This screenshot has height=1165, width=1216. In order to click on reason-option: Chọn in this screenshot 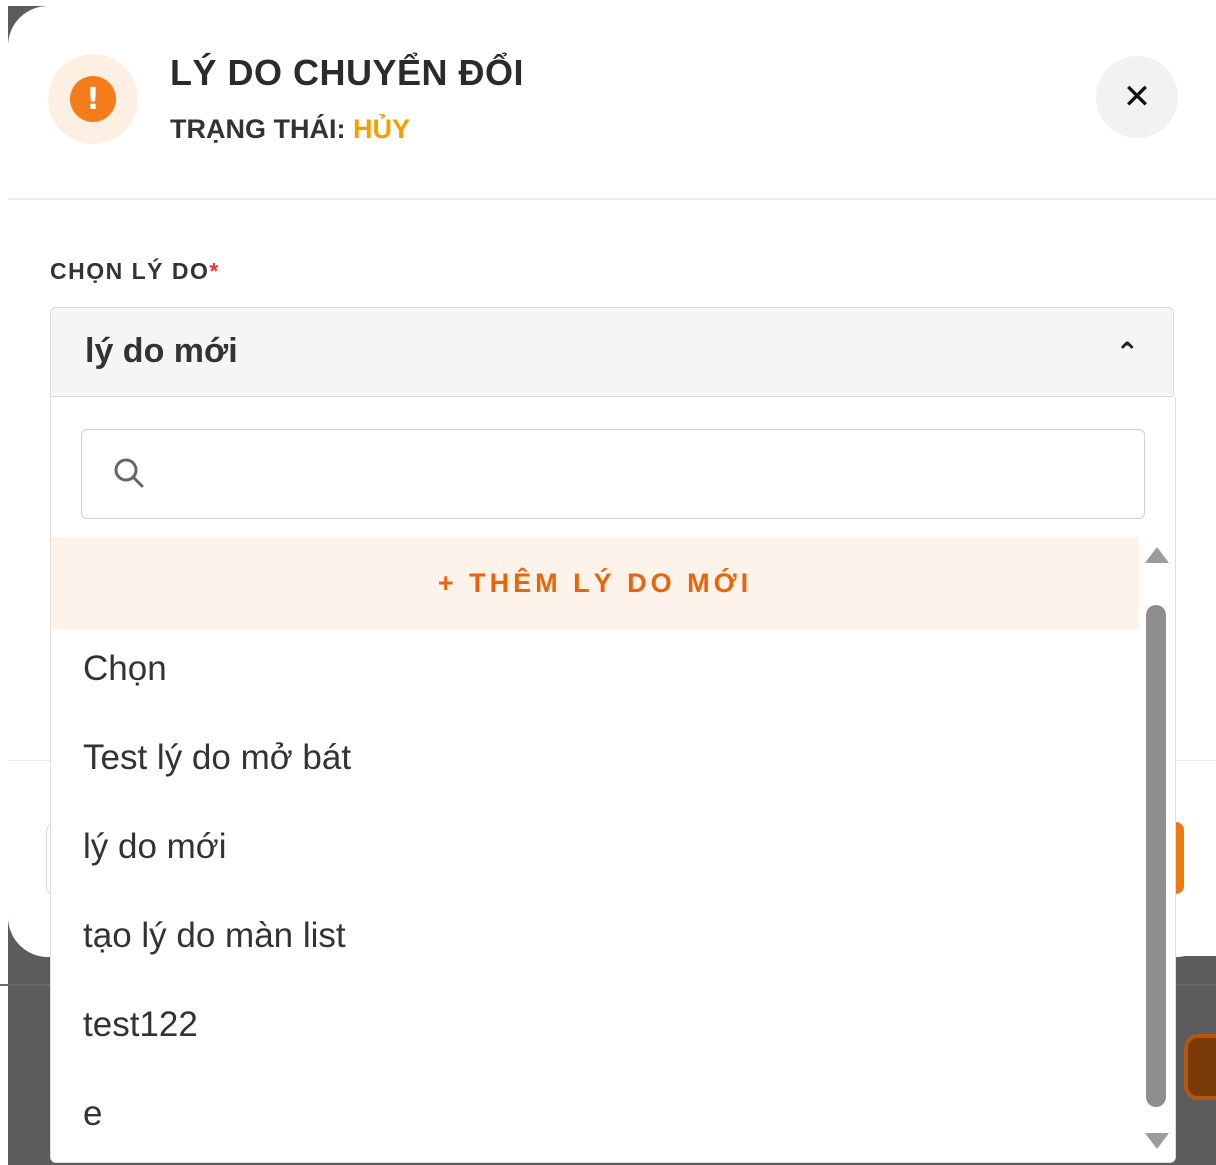, I will do `click(595, 673)`.